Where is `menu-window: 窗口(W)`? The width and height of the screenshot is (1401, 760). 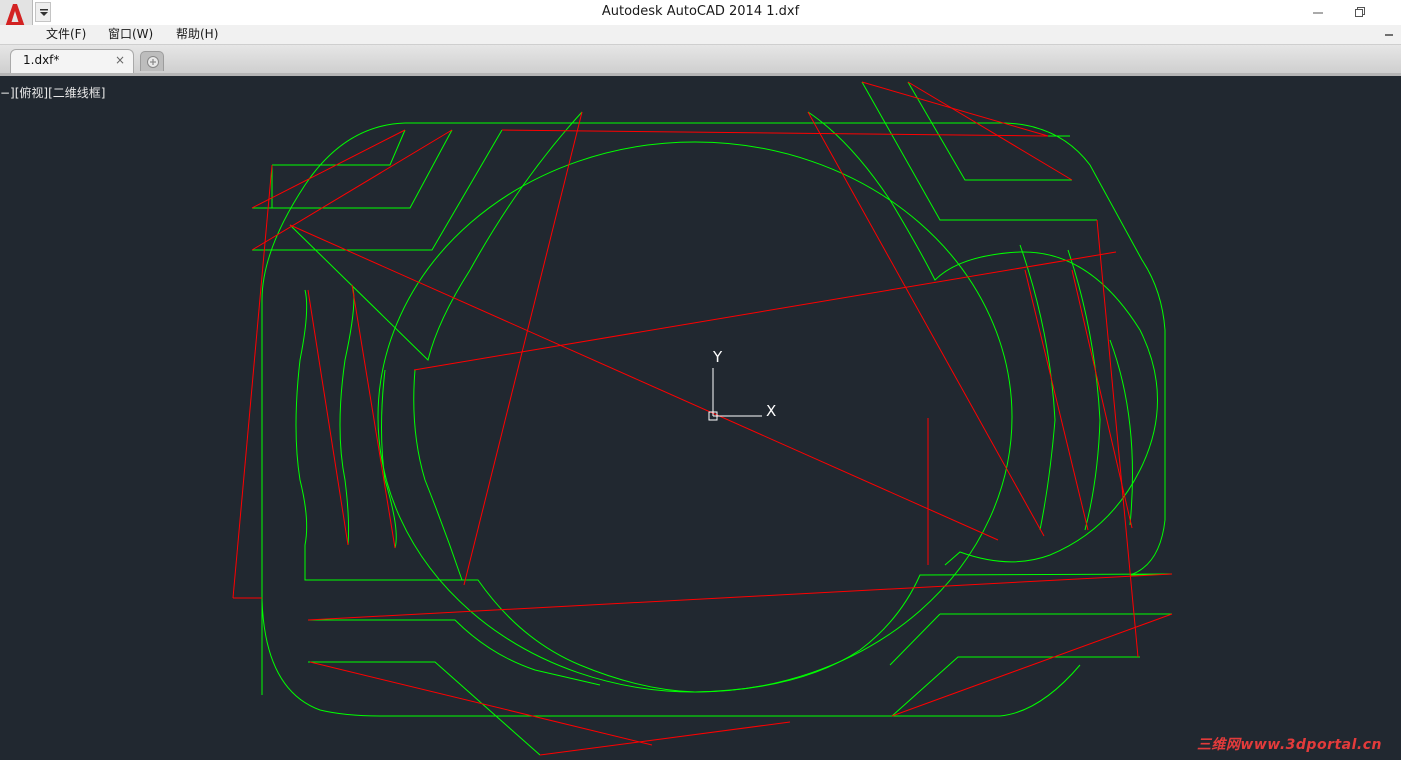
menu-window: 窗口(W) is located at coordinates (130, 34).